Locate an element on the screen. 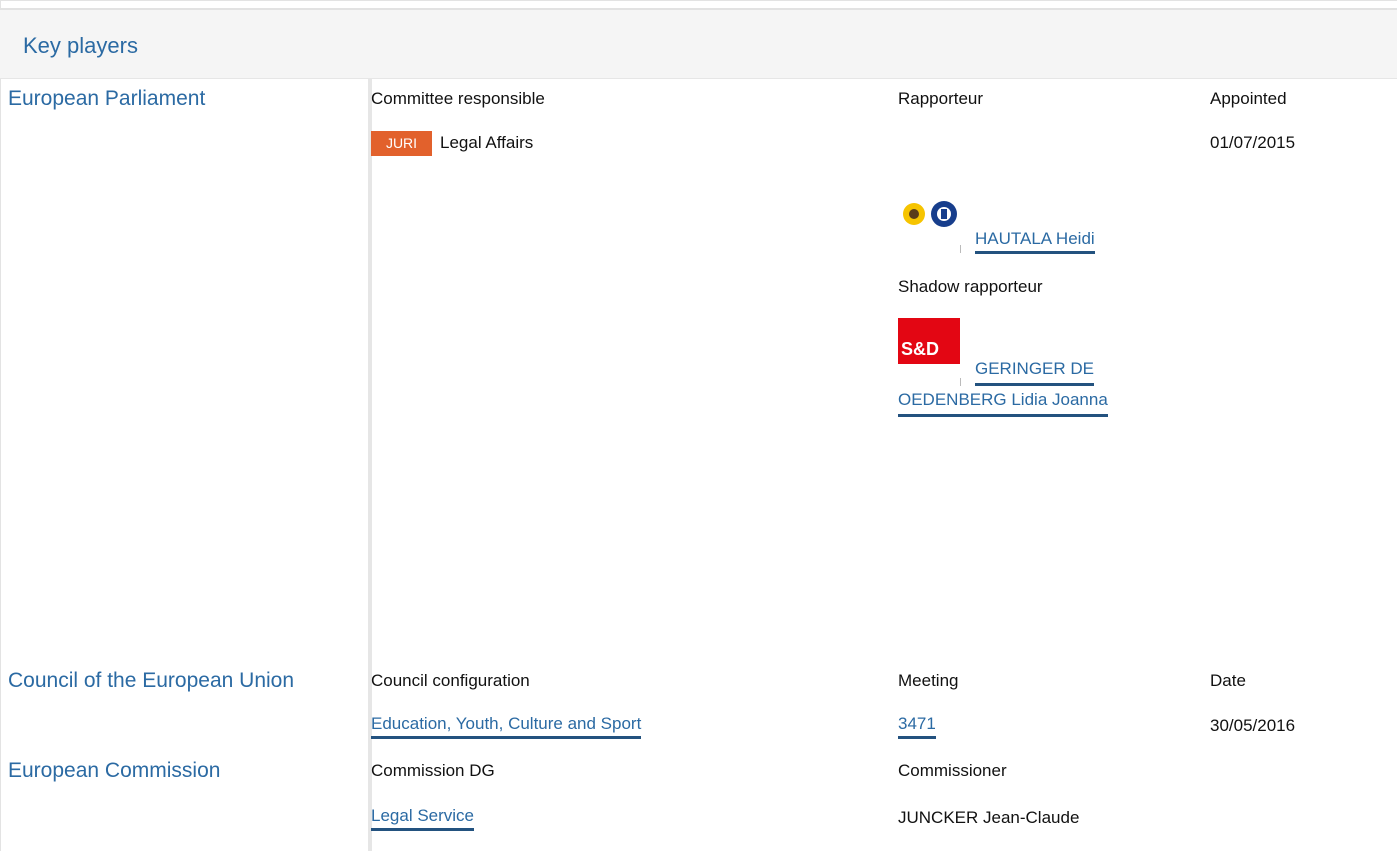 The image size is (1397, 851). shadow-name-line2: OEDENBERG Lidia Joanna is located at coordinates (1003, 401).